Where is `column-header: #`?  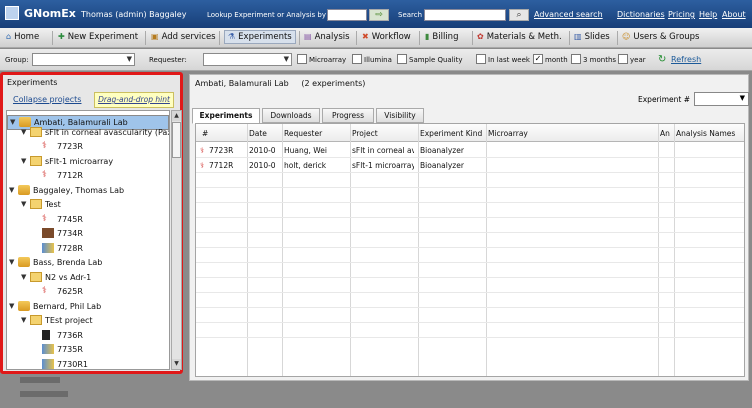 column-header: # is located at coordinates (205, 133).